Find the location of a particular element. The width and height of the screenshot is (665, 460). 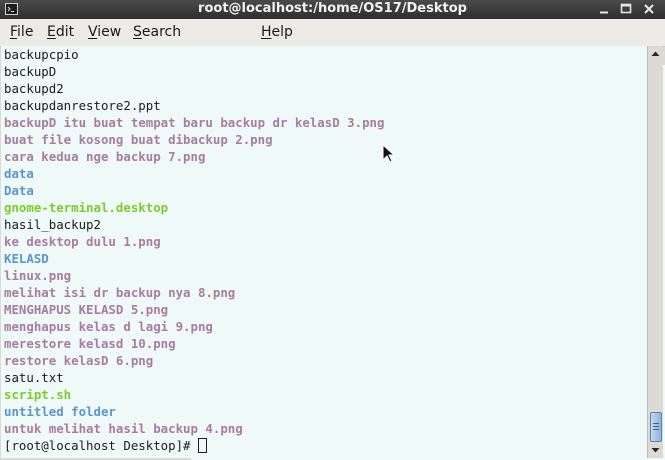

menu-help-label: elp is located at coordinates (282, 32).